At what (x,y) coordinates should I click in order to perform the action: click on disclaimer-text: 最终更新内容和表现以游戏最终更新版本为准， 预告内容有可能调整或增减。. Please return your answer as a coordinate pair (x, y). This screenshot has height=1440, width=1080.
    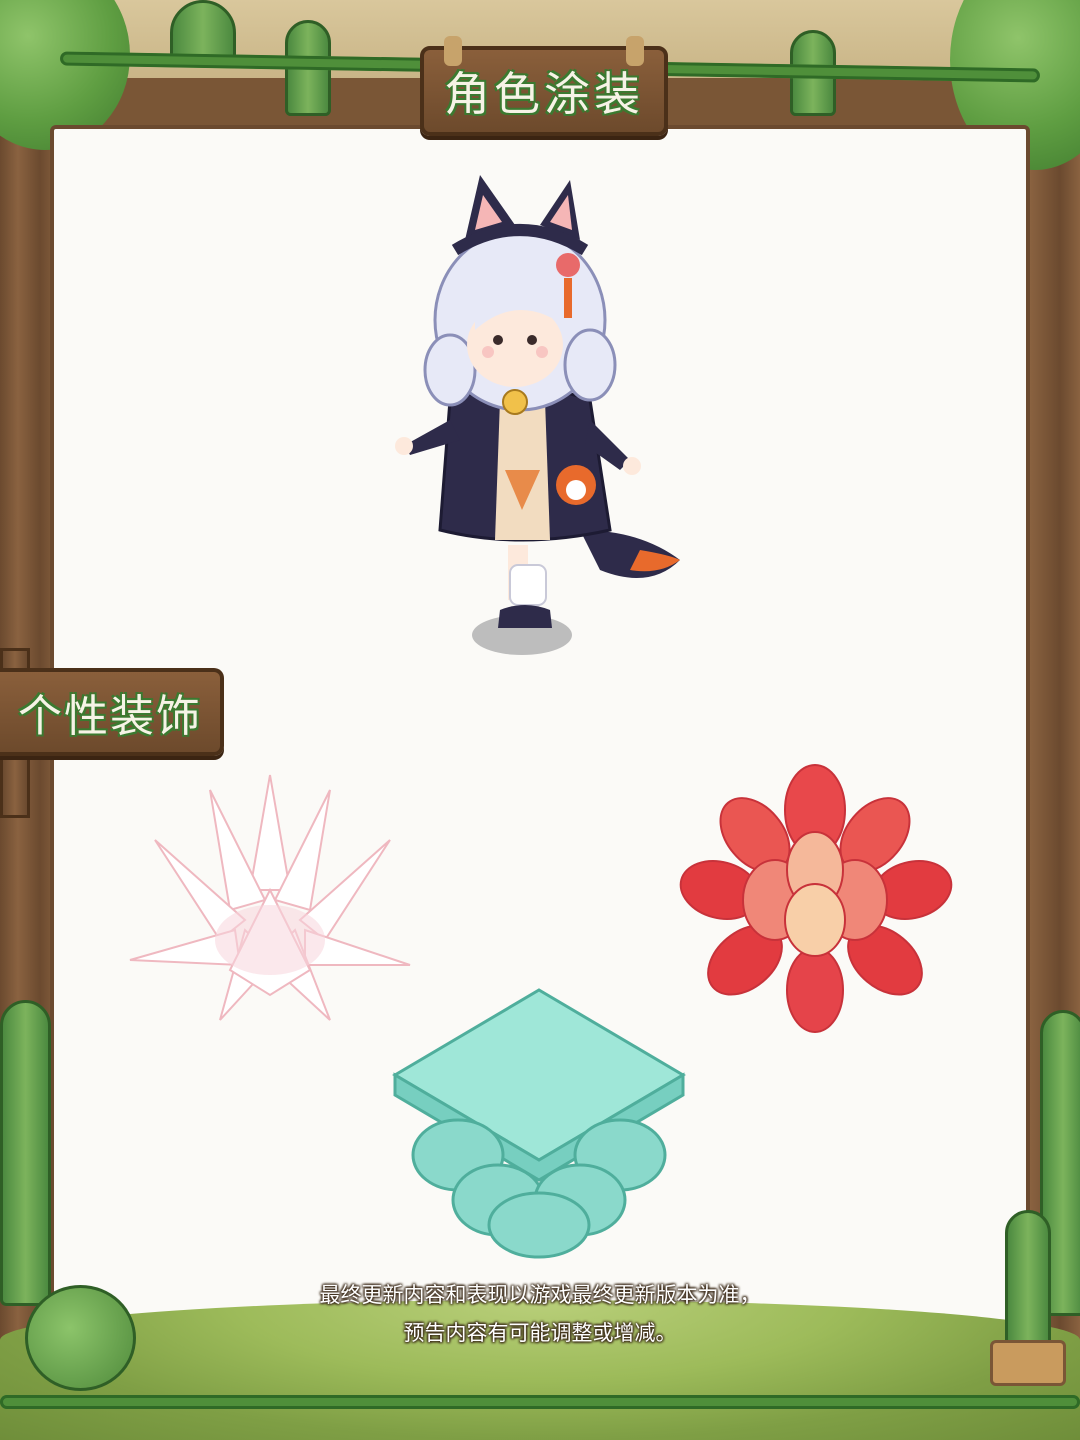
    Looking at the image, I should click on (540, 1314).